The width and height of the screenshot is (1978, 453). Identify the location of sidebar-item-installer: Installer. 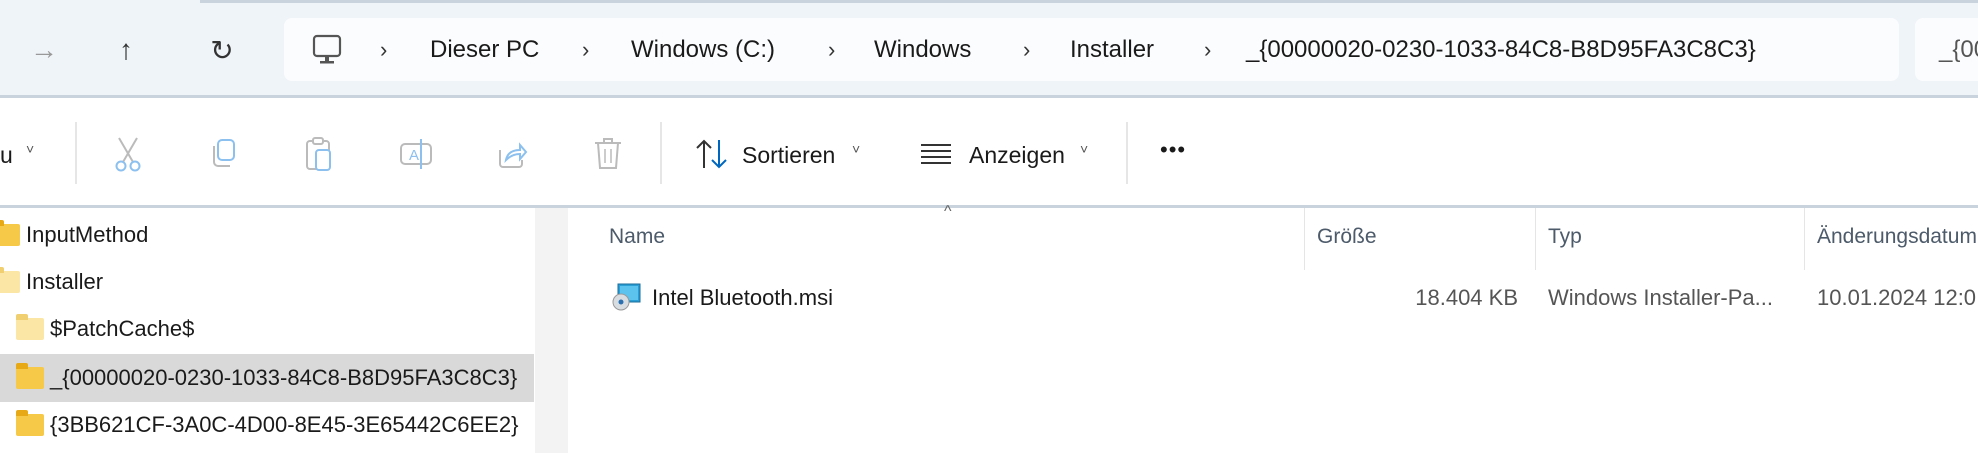
(267, 282).